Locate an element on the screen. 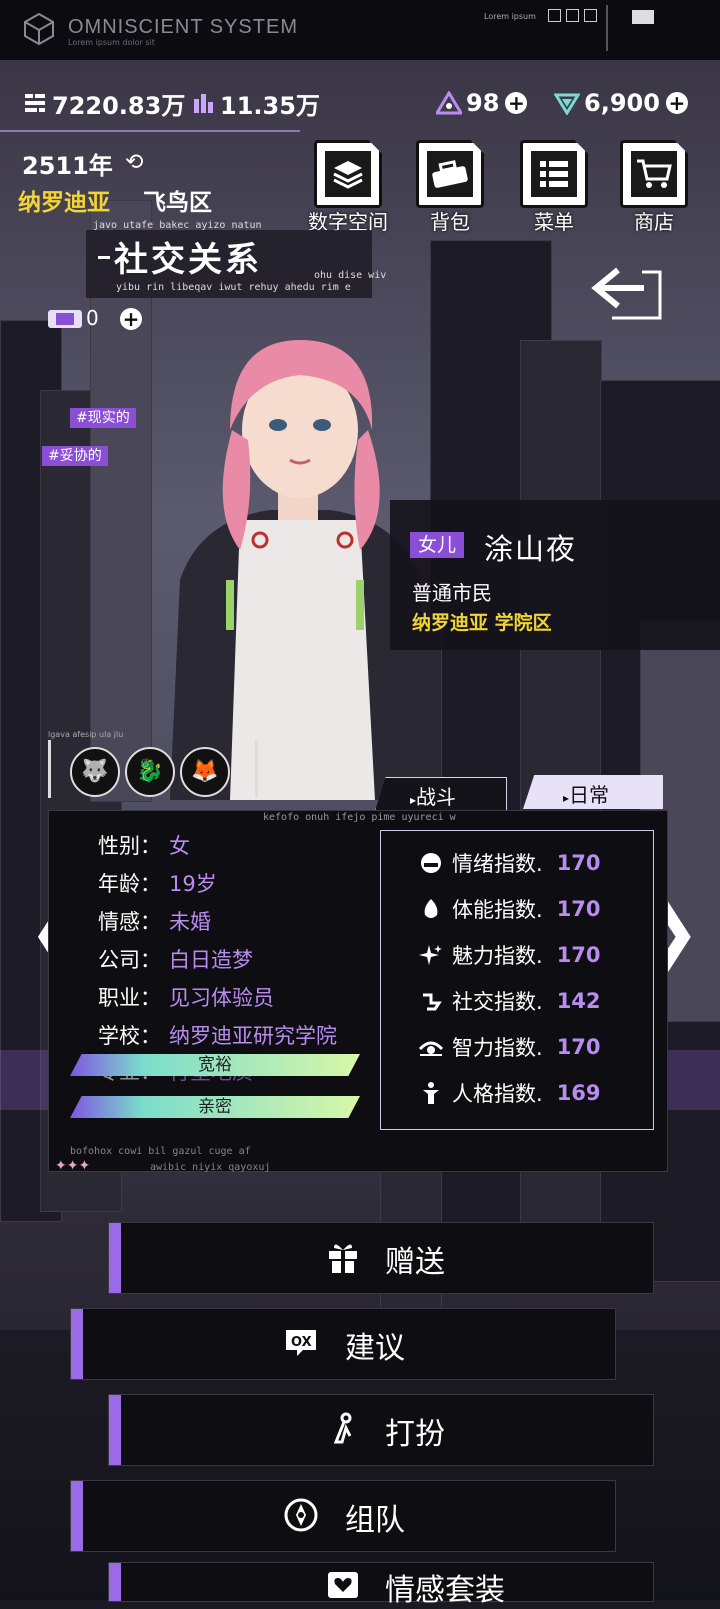  trait-bar: 亲密 is located at coordinates (215, 1107).